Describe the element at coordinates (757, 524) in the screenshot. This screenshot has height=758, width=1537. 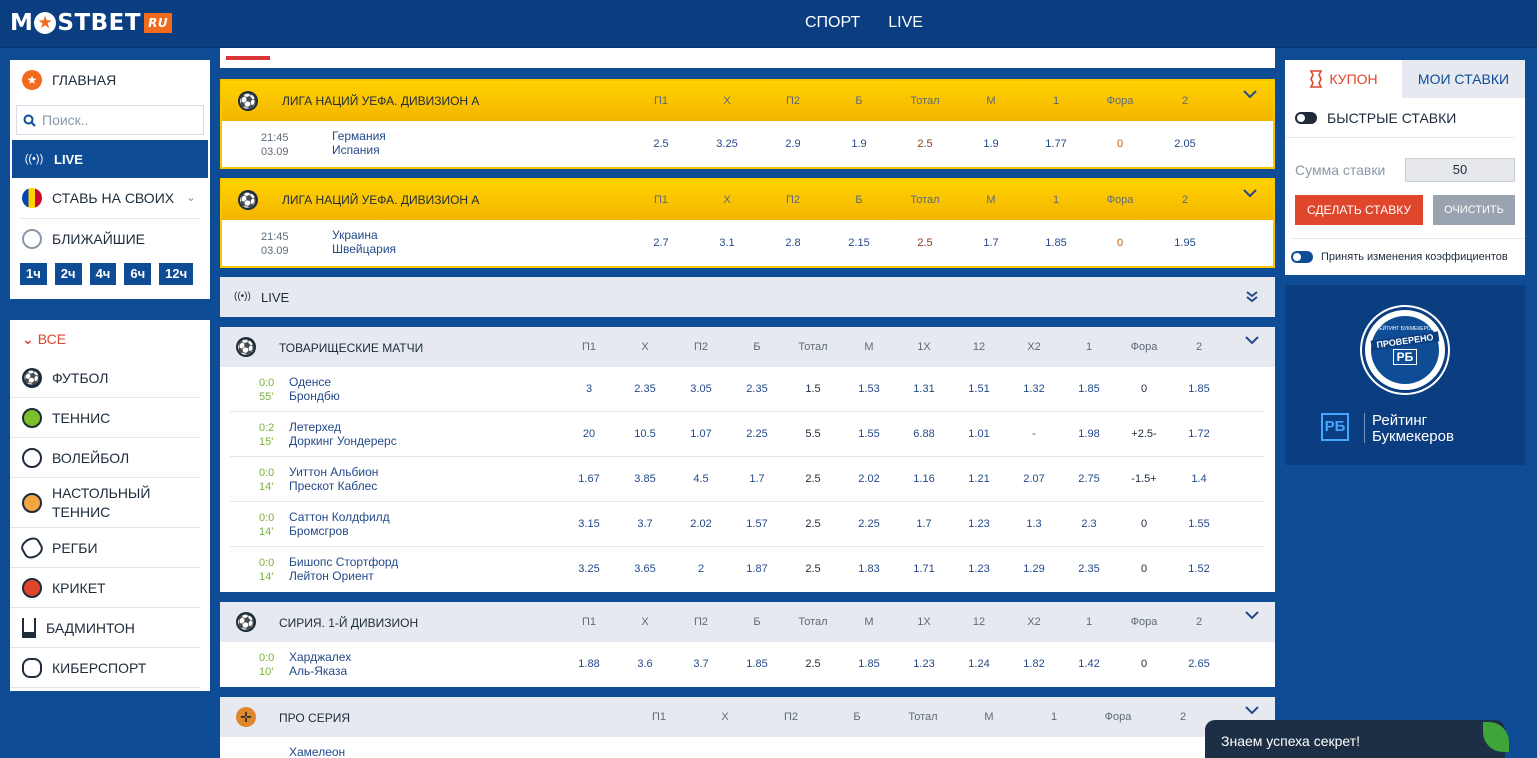
I see `odds-button: 1.57` at that location.